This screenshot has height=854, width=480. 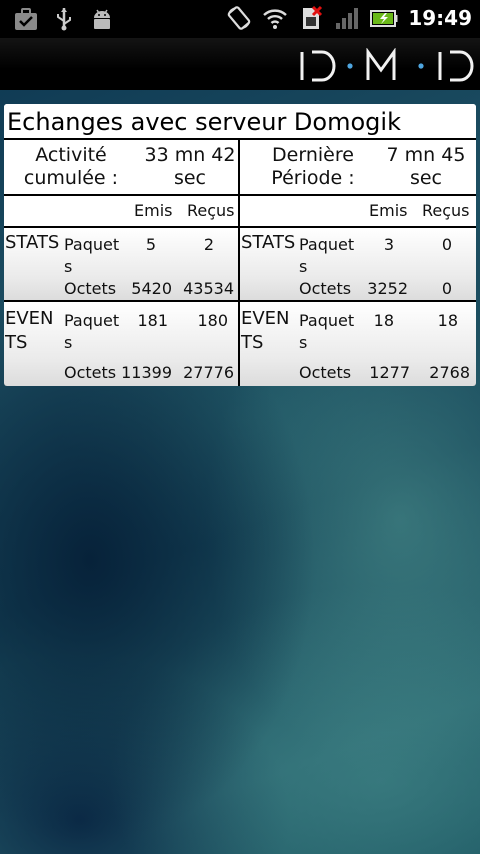 I want to click on app-title-bar, so click(x=240, y=64).